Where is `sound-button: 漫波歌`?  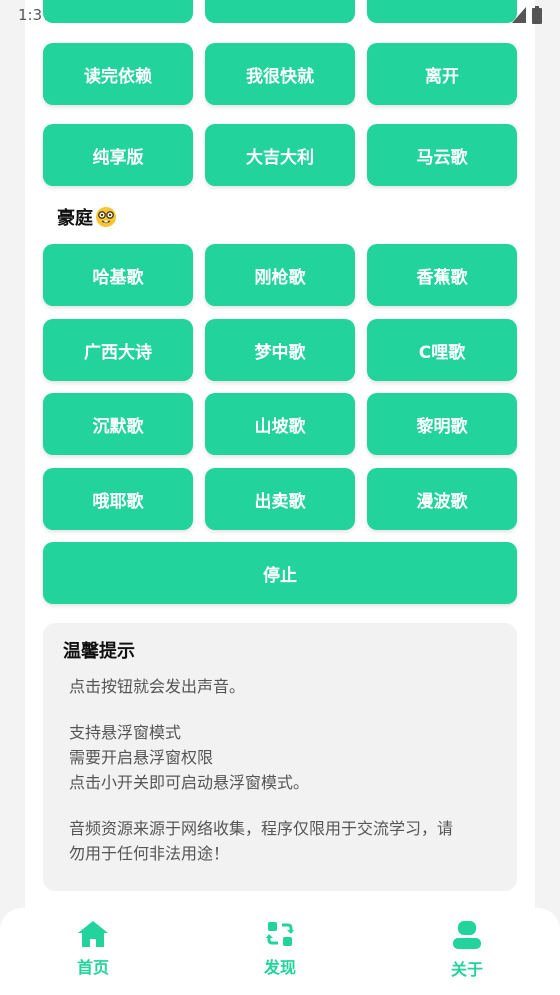
sound-button: 漫波歌 is located at coordinates (442, 499).